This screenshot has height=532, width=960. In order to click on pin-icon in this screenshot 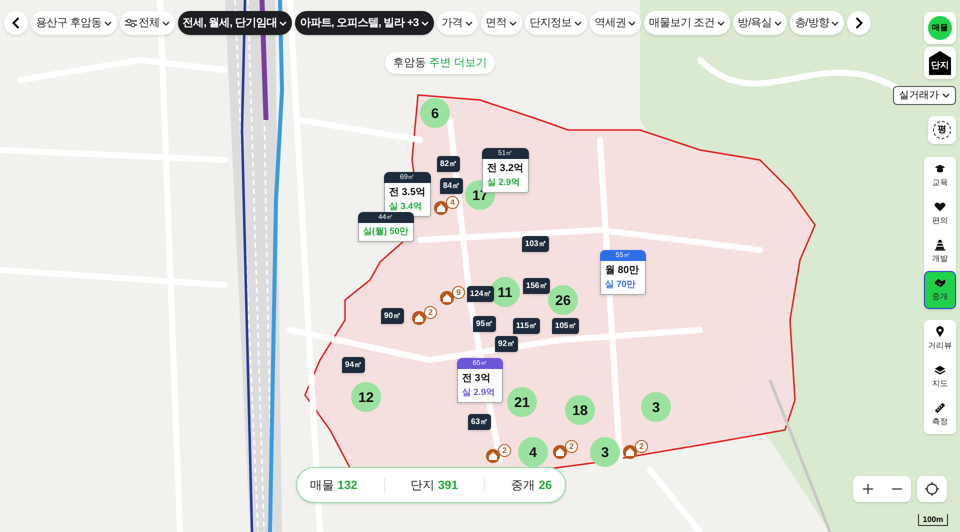, I will do `click(940, 332)`.